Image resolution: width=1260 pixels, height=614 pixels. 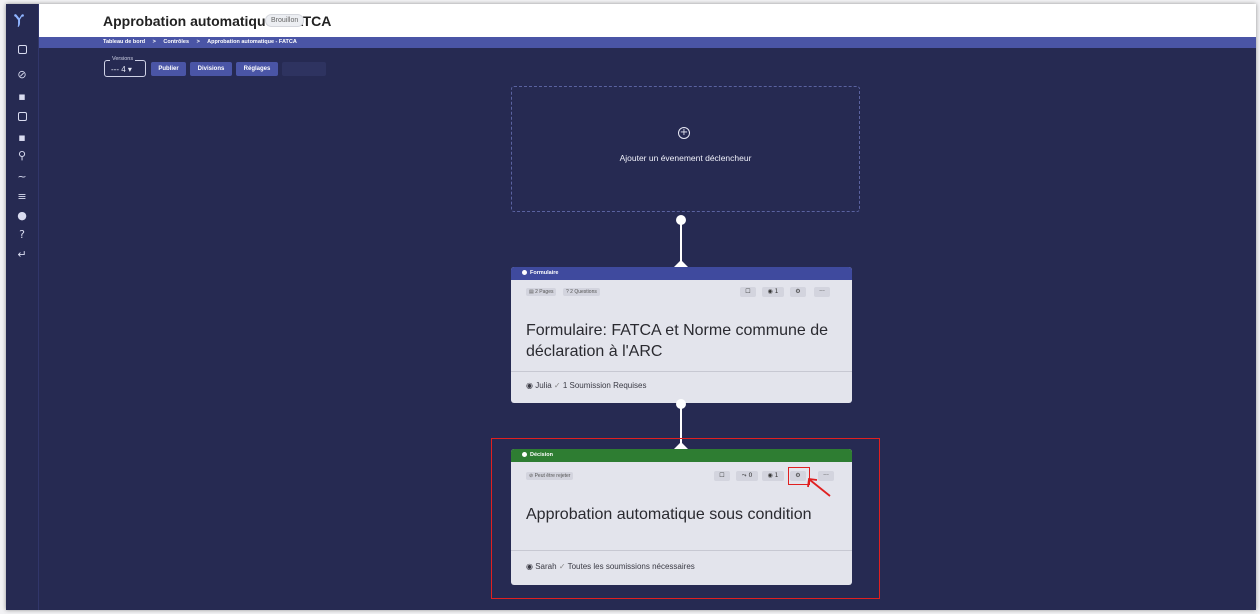 What do you see at coordinates (22, 307) in the screenshot?
I see `sidebar: Ⲩ ⊘ ▪ ▪ ⚲ ~ ≡ ● ? ↵` at bounding box center [22, 307].